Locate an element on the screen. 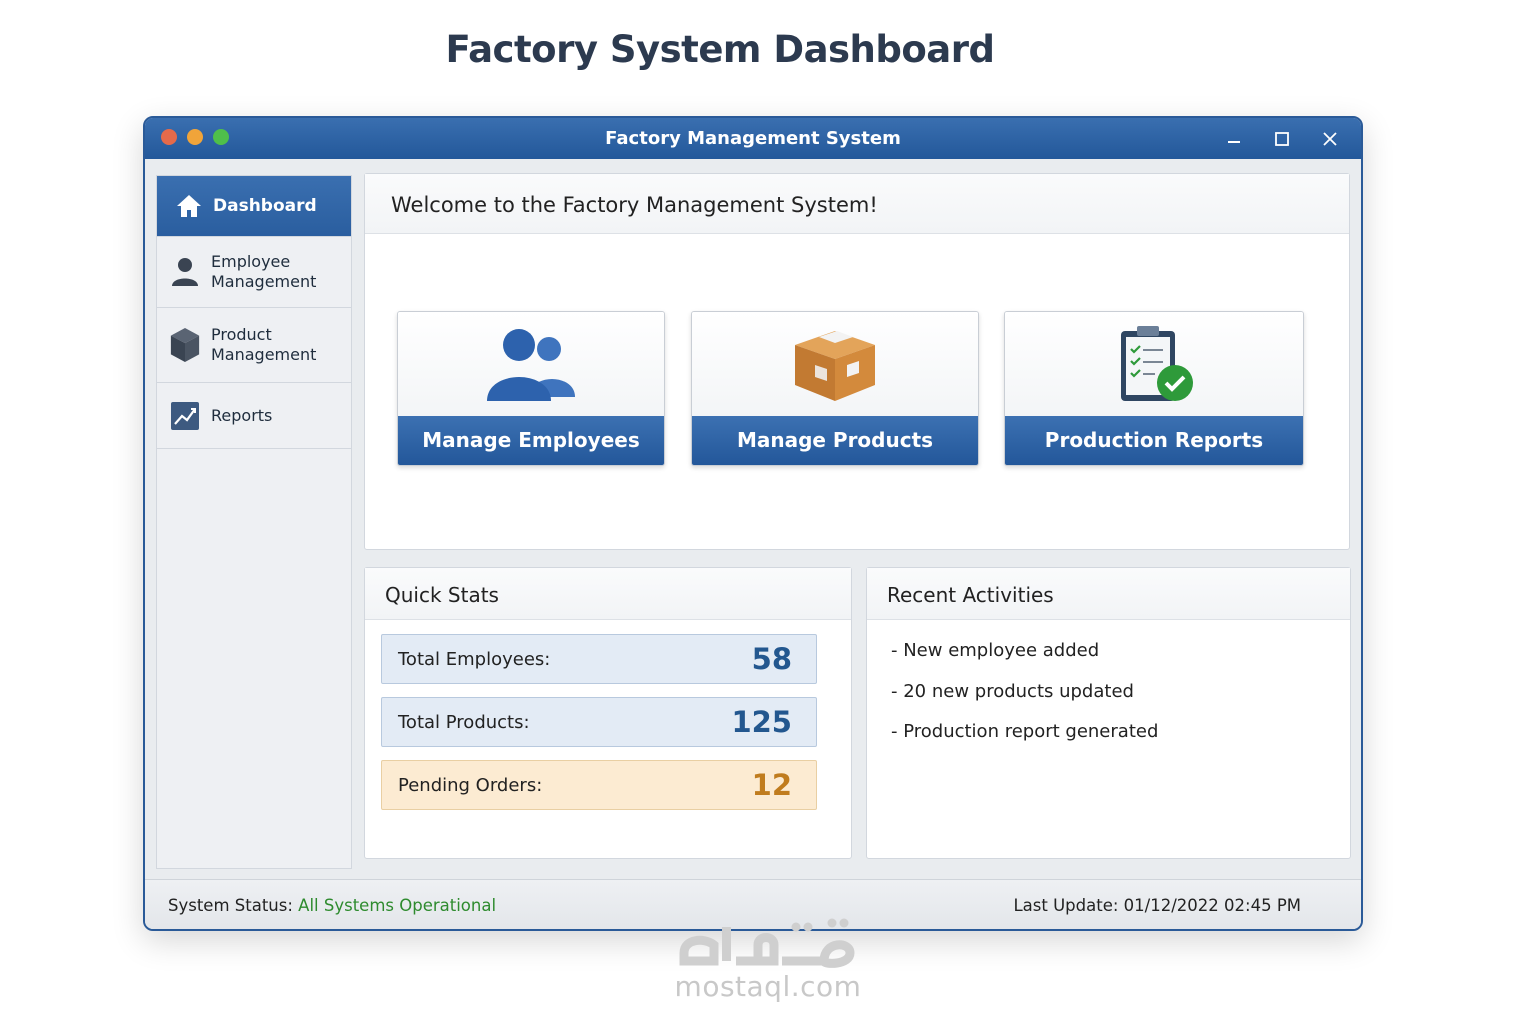  mostaql-logo-icon is located at coordinates (767, 943).